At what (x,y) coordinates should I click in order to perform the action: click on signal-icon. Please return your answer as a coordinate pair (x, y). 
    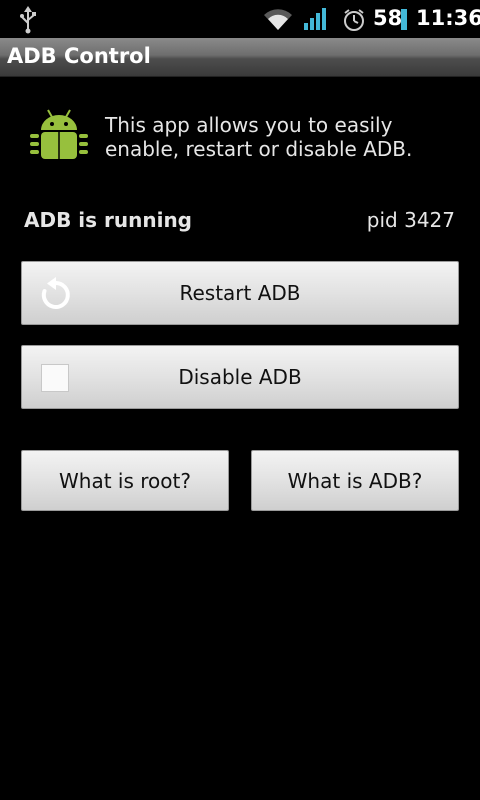
    Looking at the image, I should click on (316, 21).